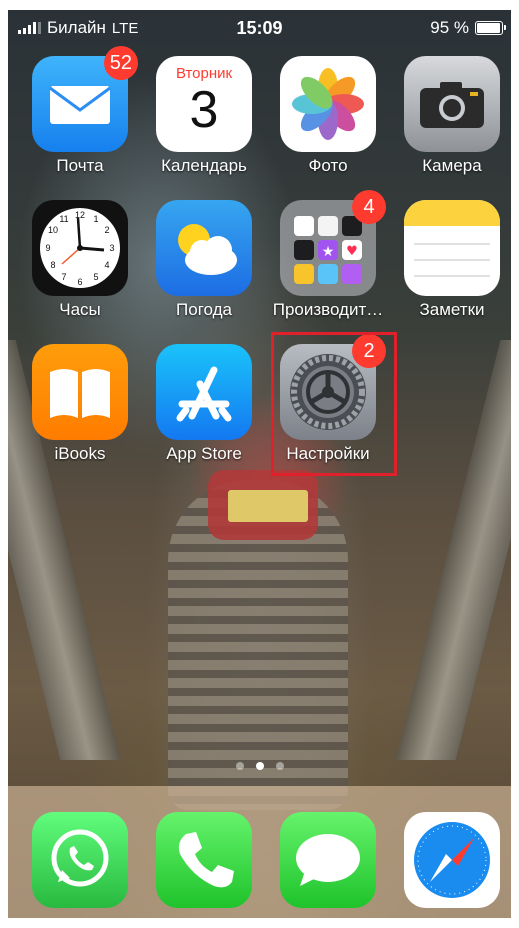  Describe the element at coordinates (85, 99) in the screenshot. I see `mail-icon: 52` at that location.